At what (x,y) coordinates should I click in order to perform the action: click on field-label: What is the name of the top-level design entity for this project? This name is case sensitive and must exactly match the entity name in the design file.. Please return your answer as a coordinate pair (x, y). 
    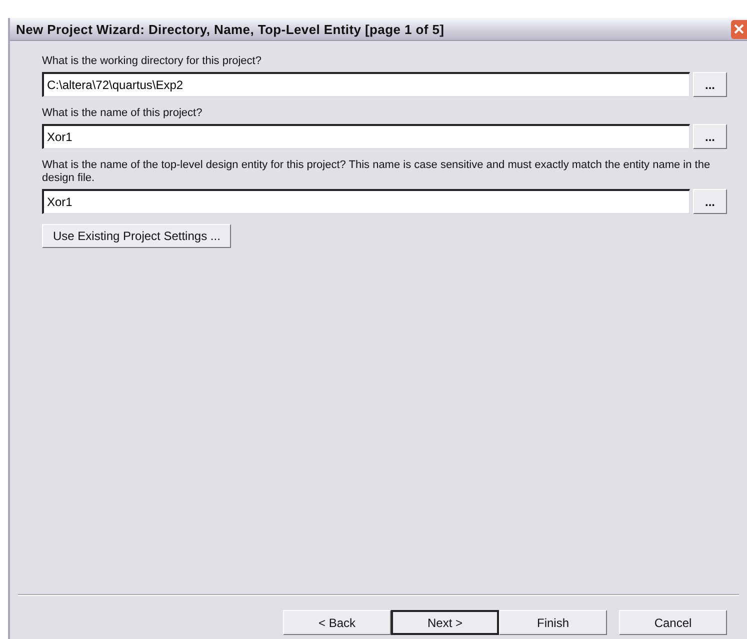
    Looking at the image, I should click on (377, 172).